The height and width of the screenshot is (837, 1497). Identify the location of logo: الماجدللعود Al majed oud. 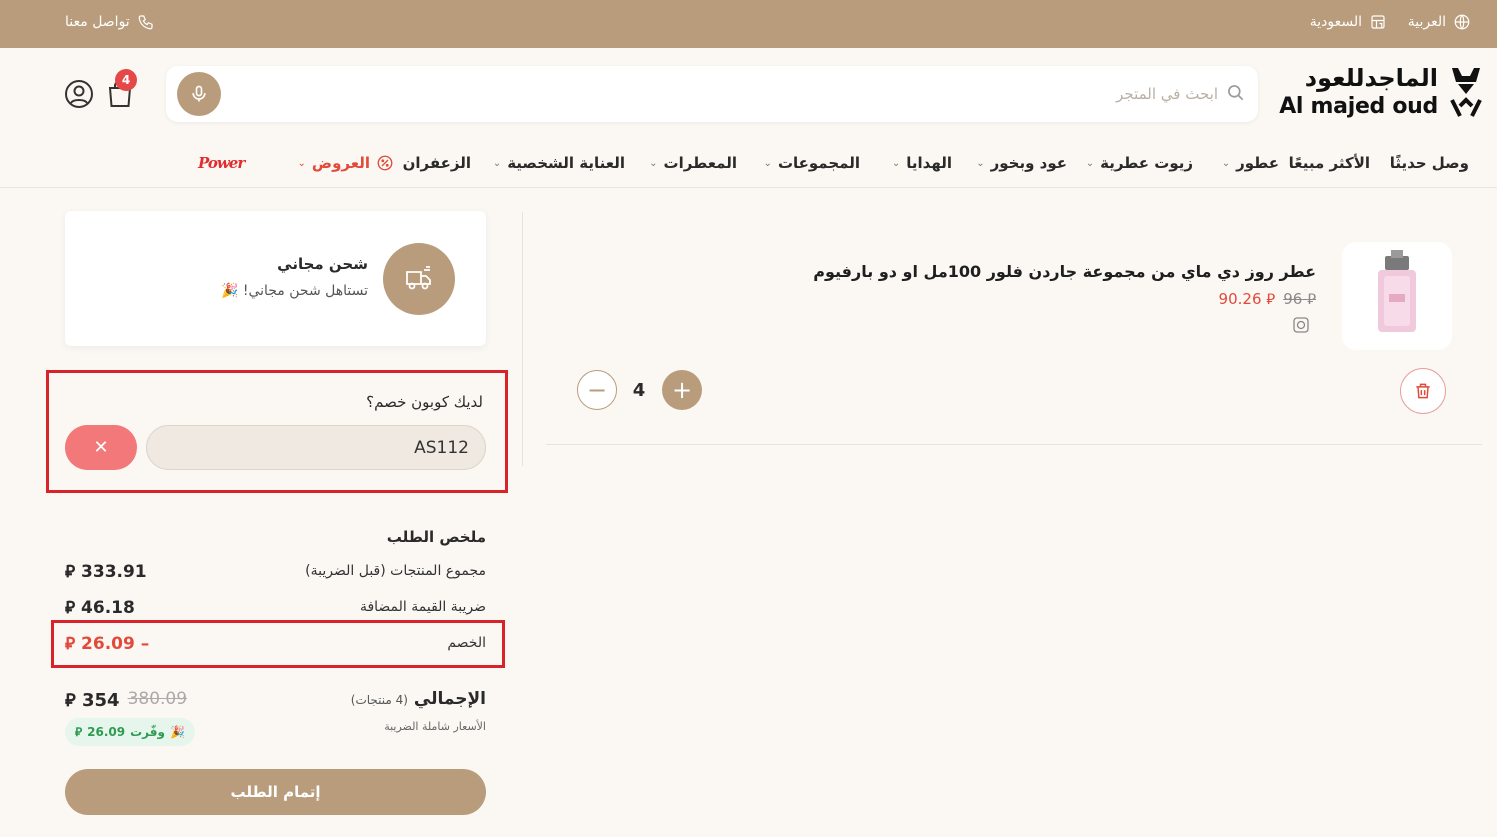
(1381, 92).